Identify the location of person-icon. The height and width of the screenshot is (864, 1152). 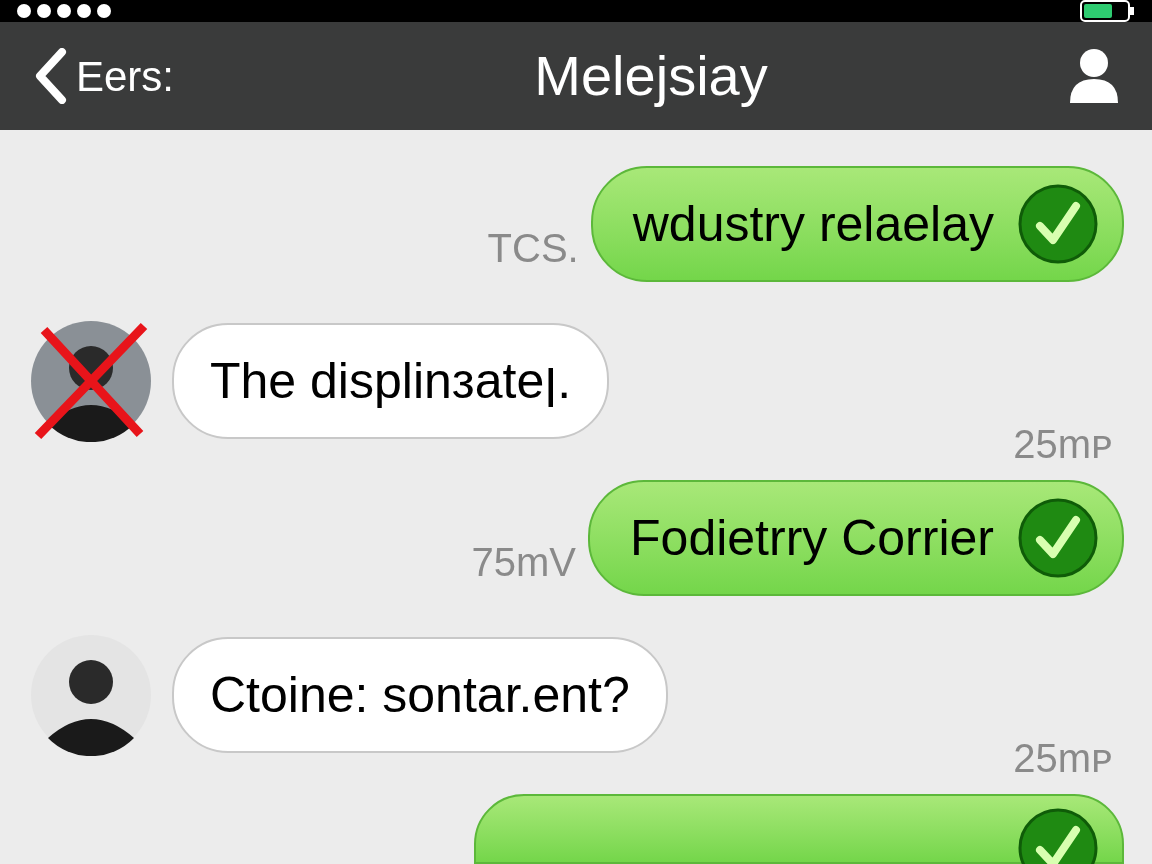
(1094, 76).